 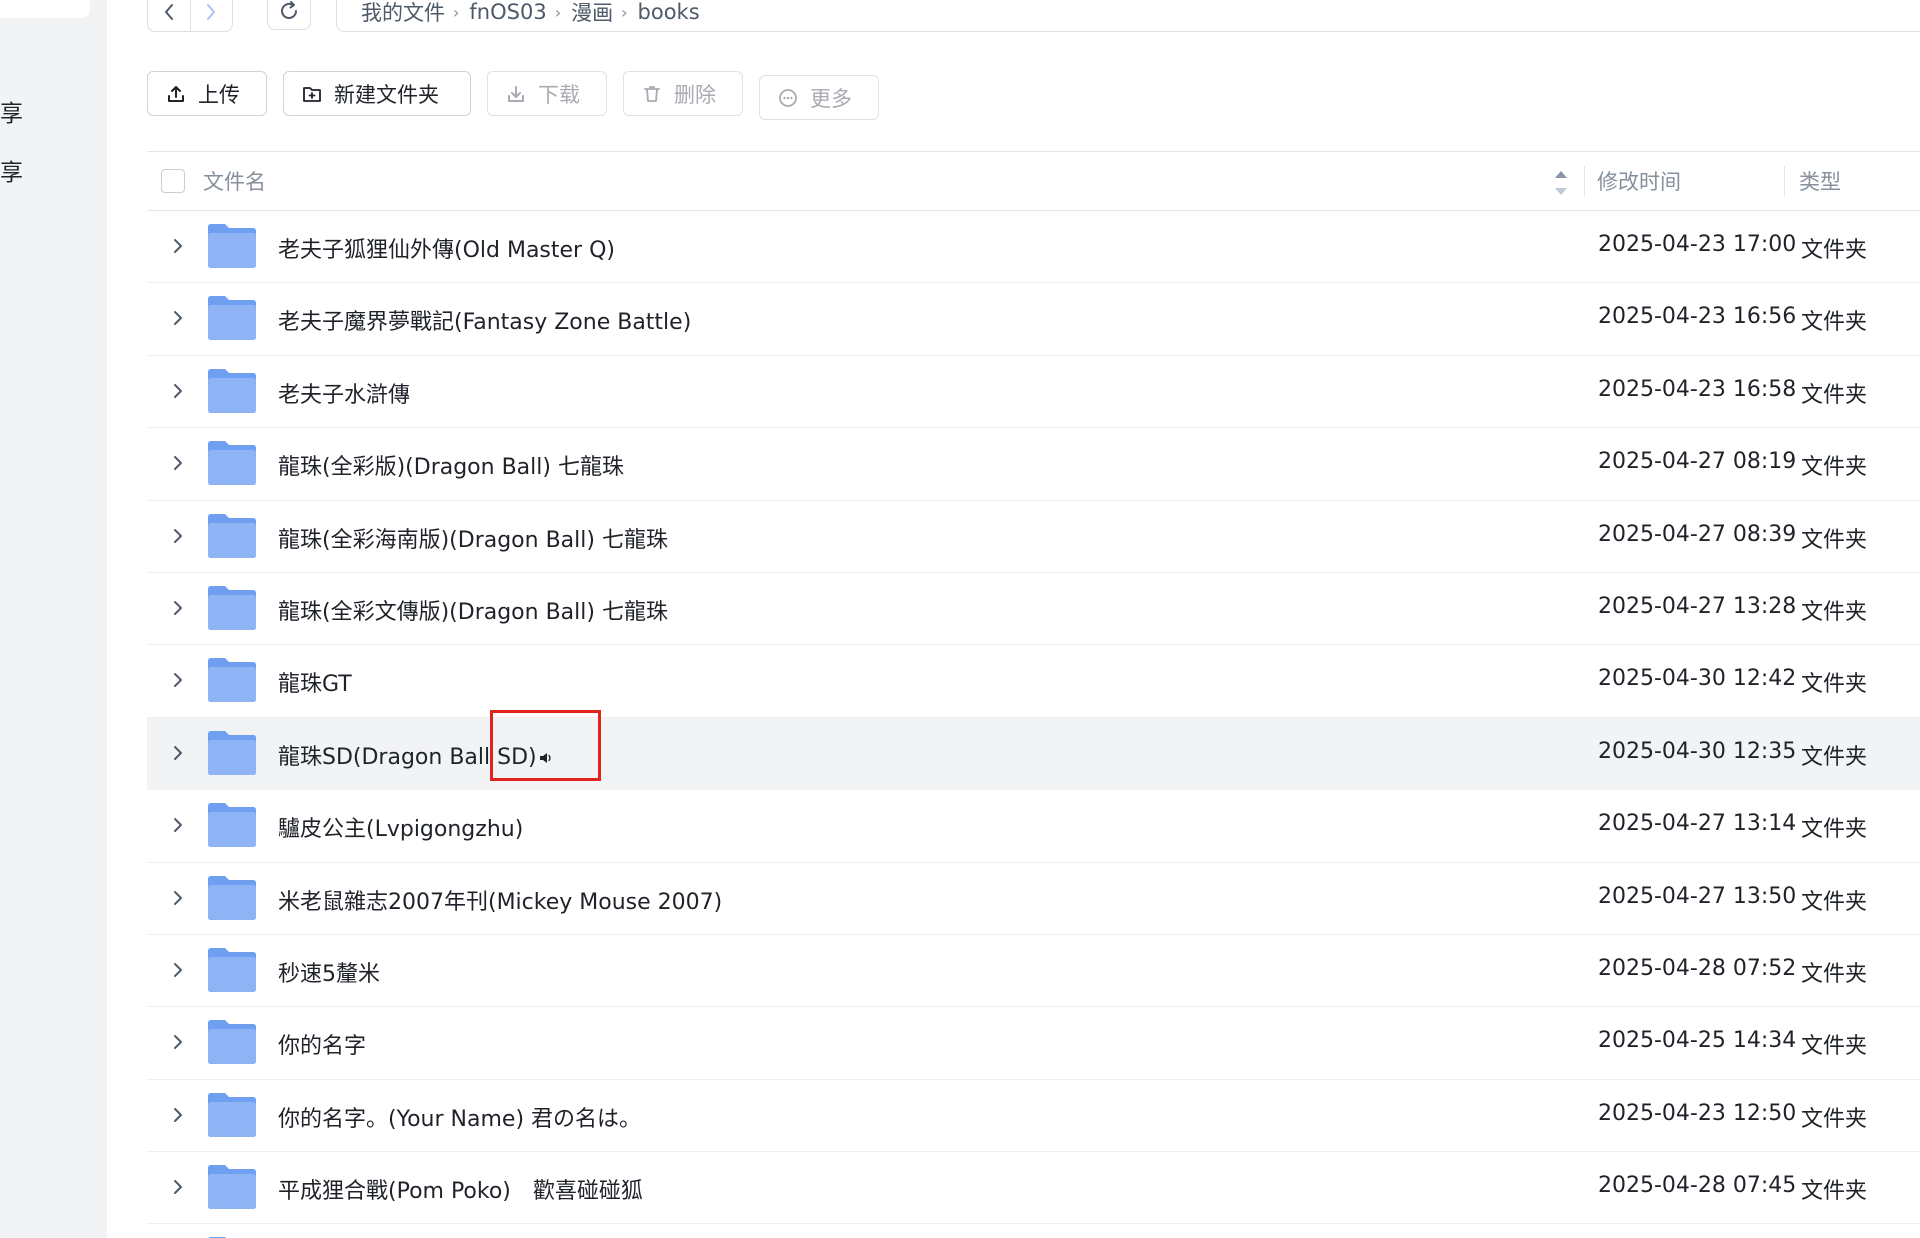 What do you see at coordinates (403, 13) in the screenshot?
I see `breadcrumb-label: 我的文件` at bounding box center [403, 13].